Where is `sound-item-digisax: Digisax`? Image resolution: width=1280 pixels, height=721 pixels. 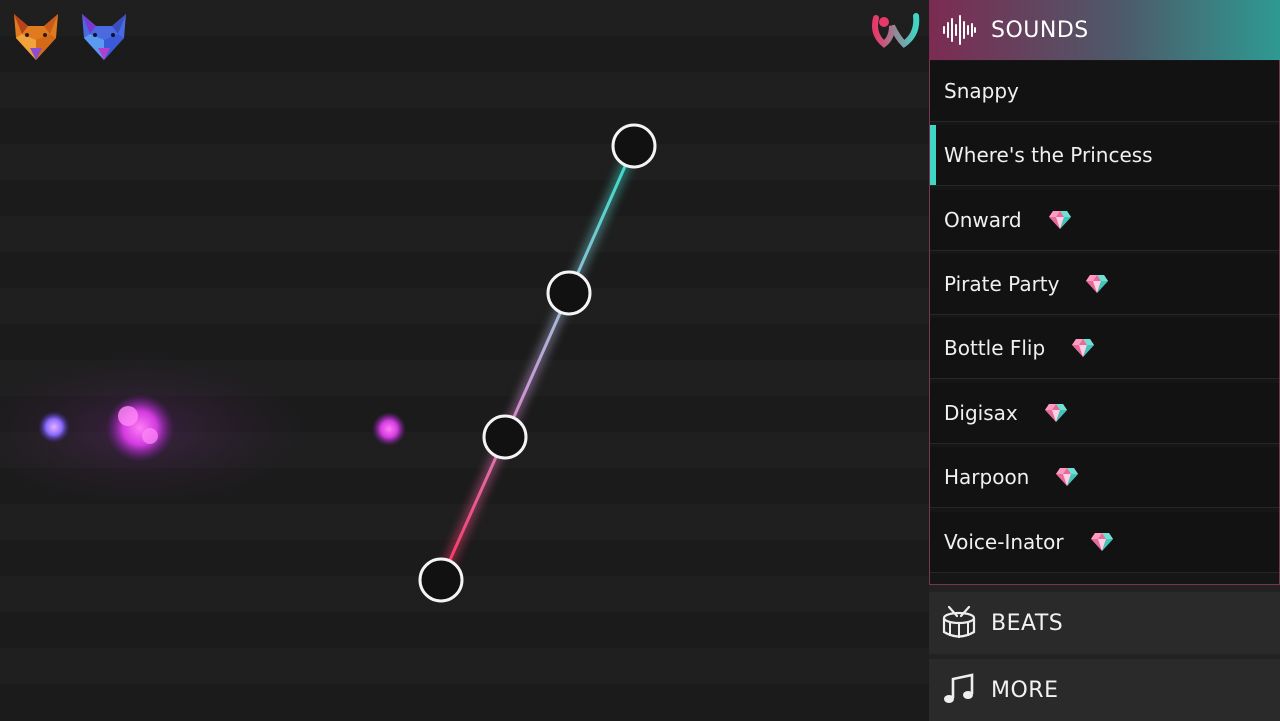 sound-item-digisax: Digisax is located at coordinates (1104, 413).